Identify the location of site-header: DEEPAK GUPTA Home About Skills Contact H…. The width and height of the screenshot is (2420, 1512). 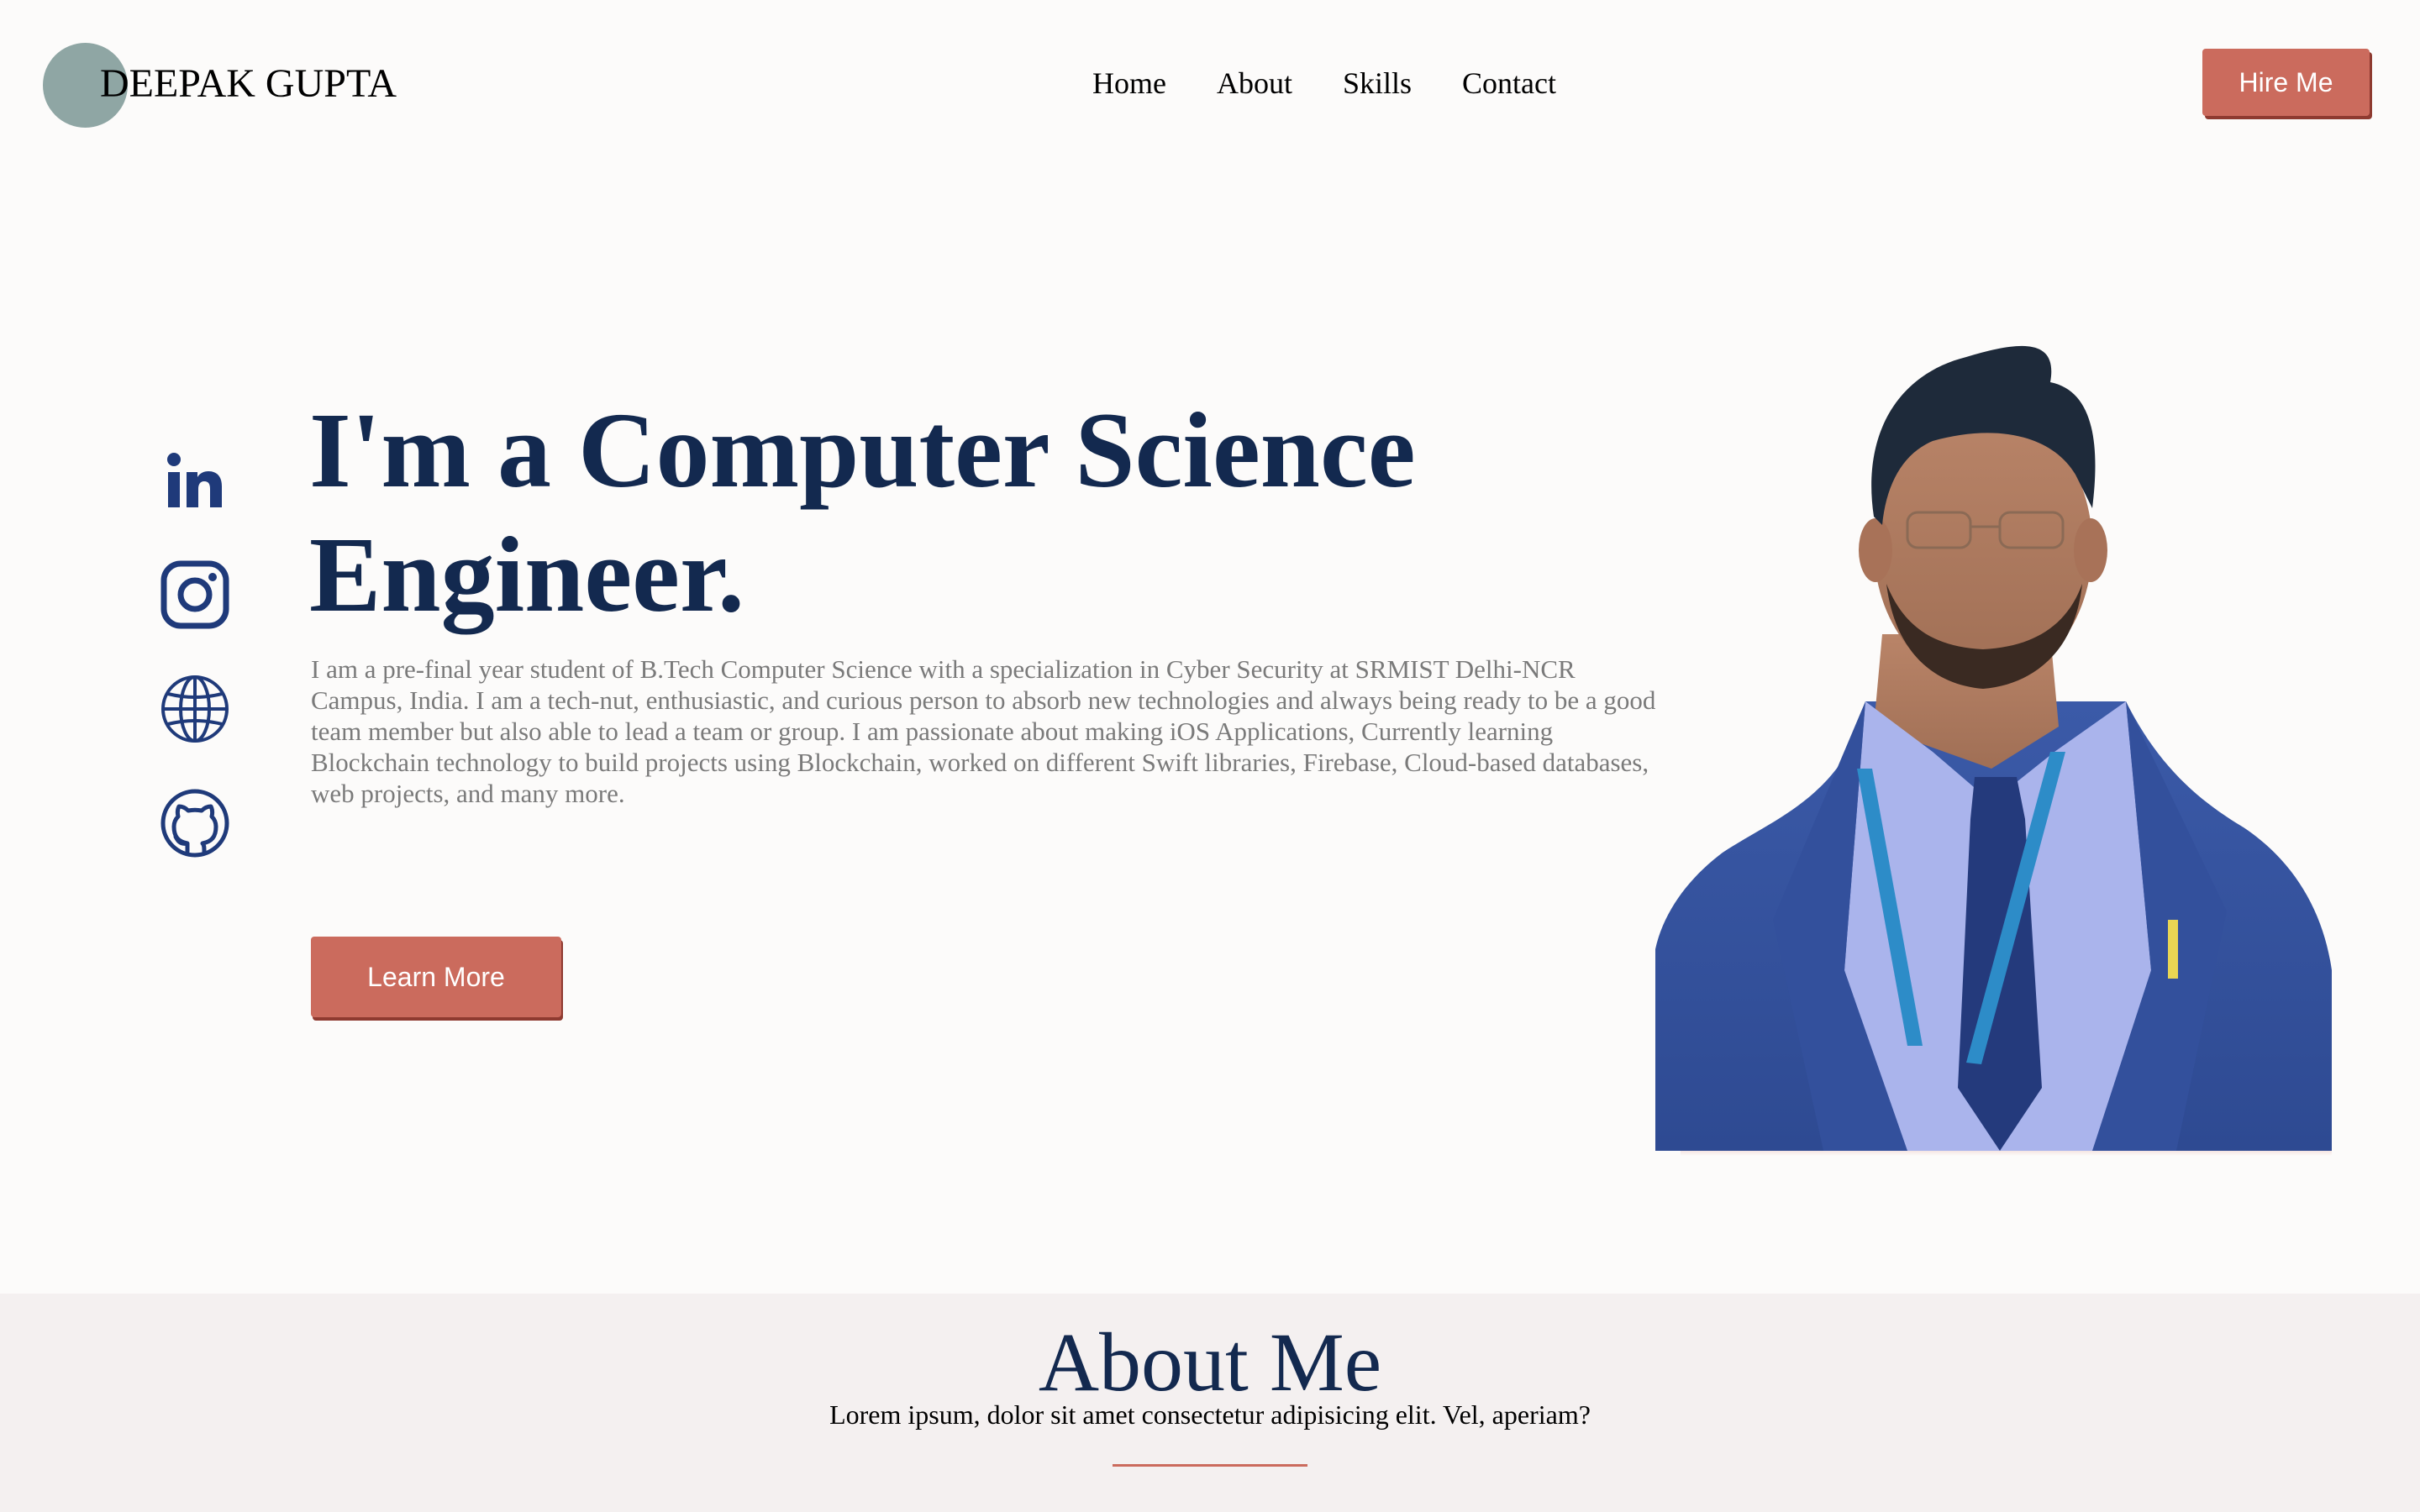
(1210, 84).